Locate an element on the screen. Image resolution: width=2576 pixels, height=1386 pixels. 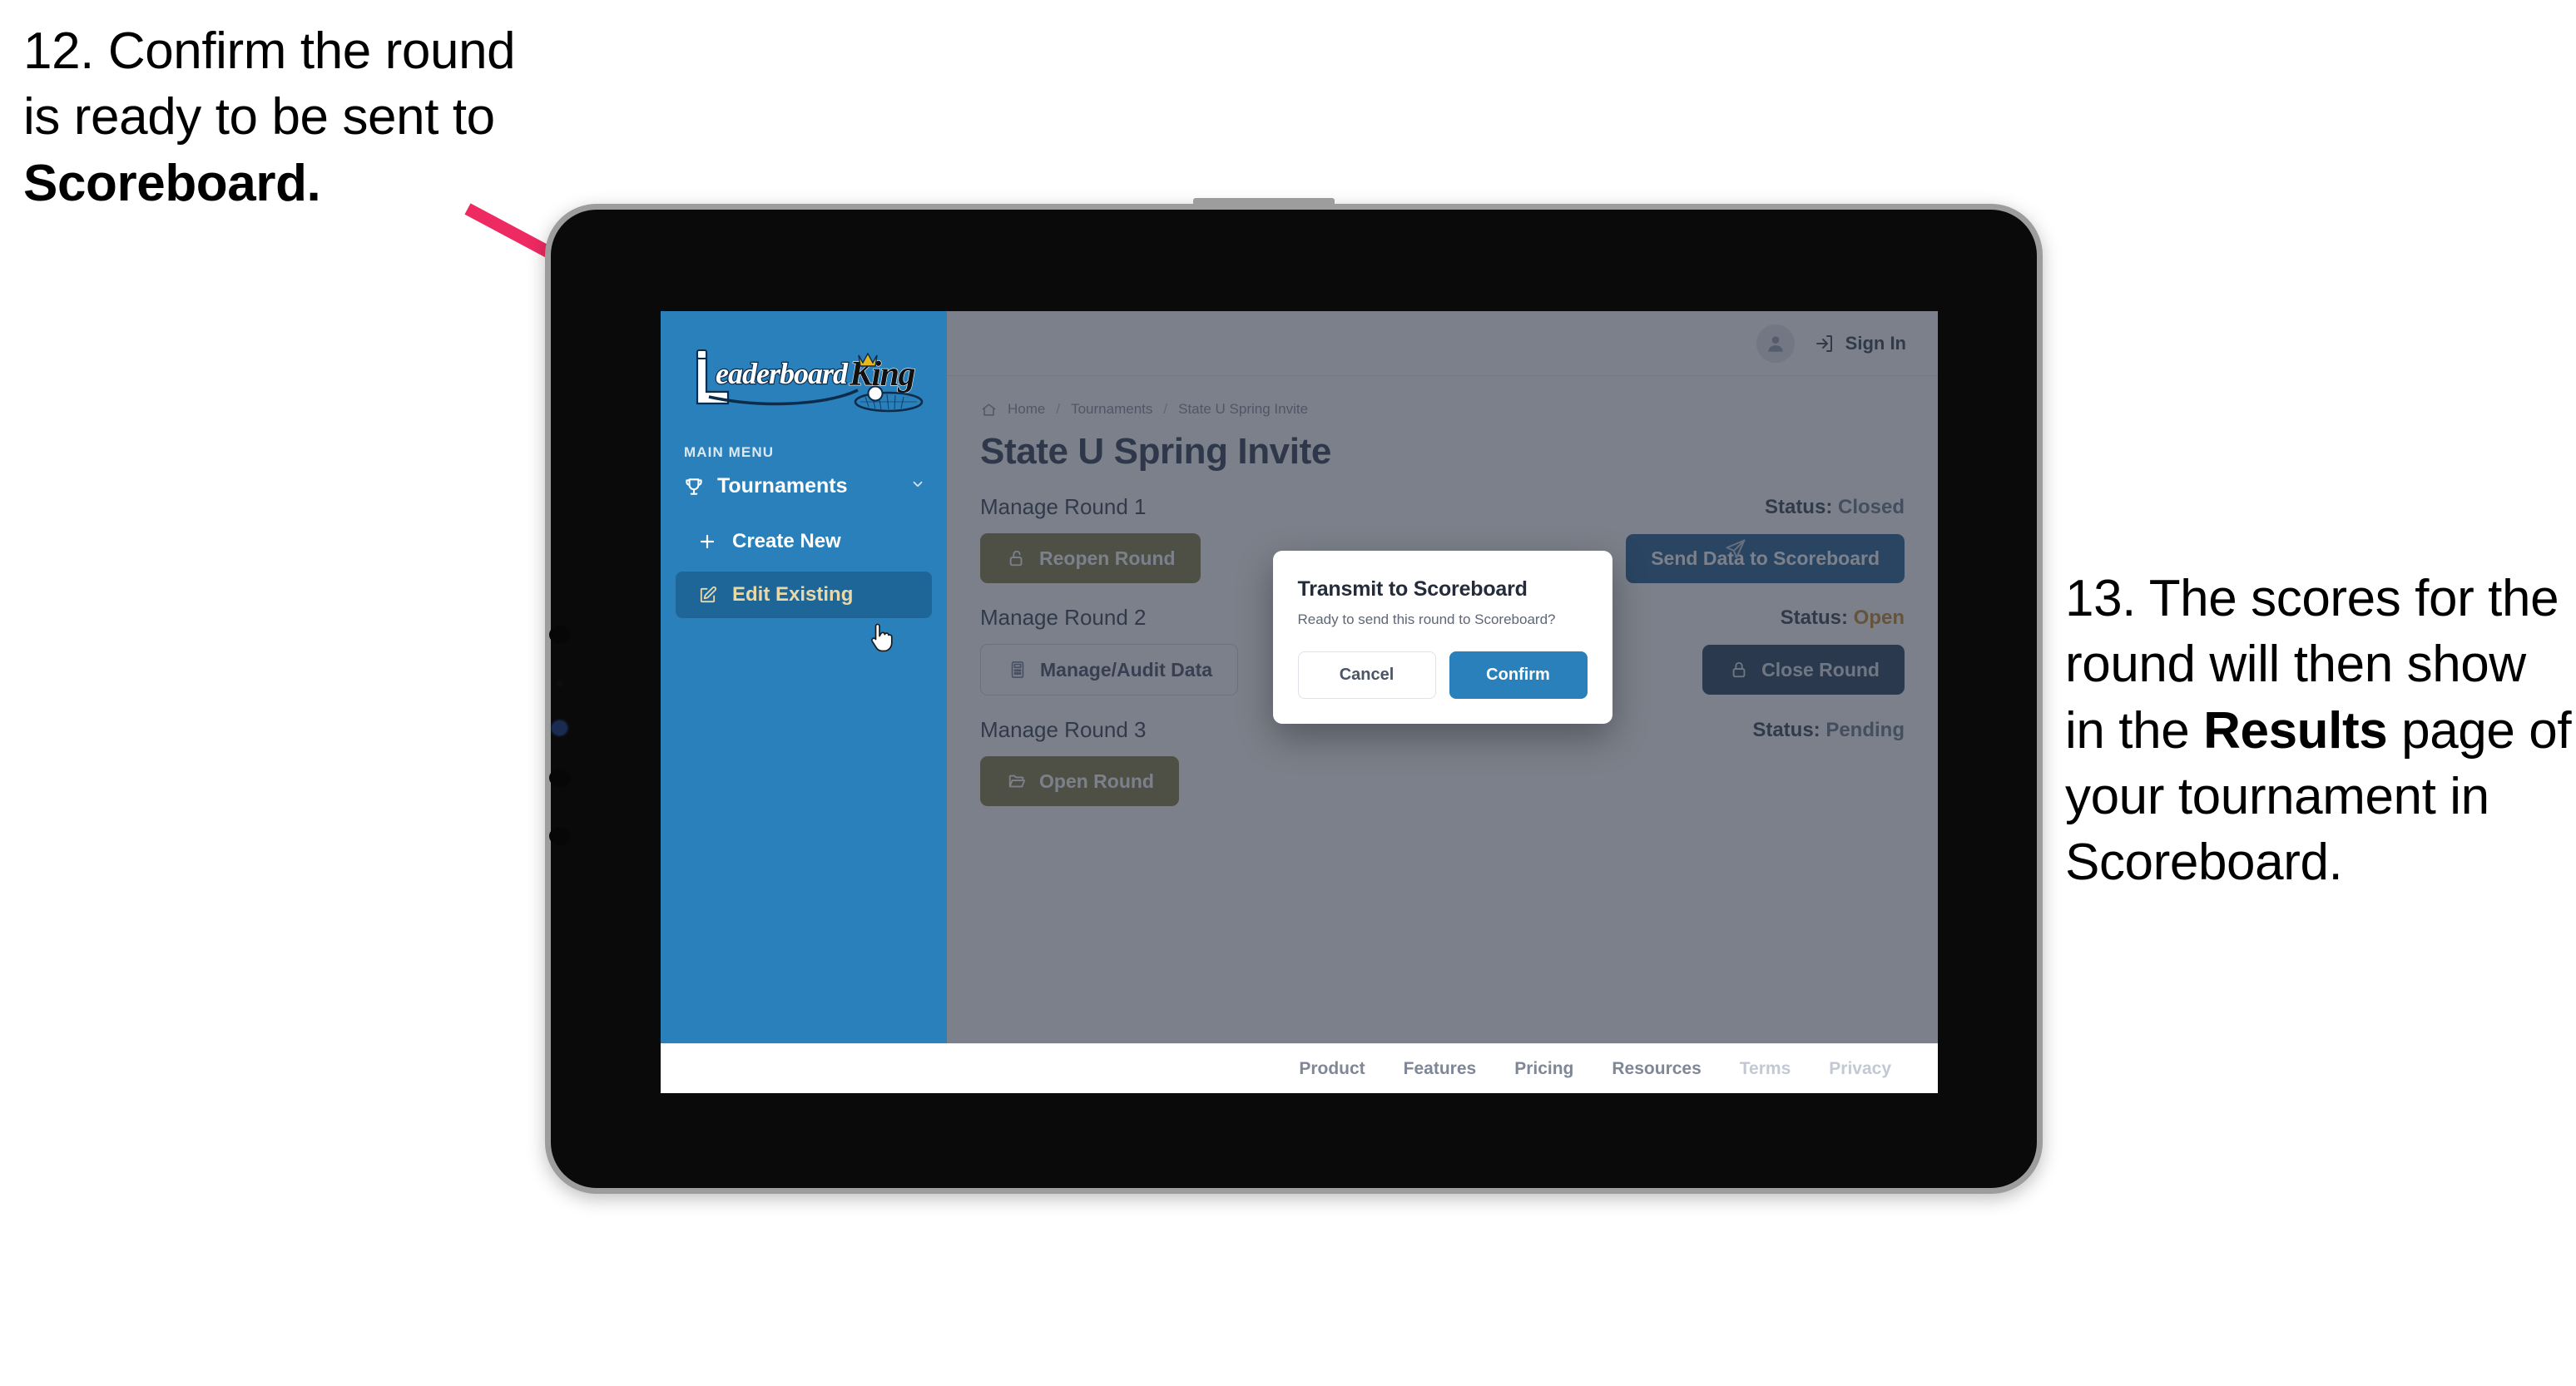
footer-link-privacy: Privacy is located at coordinates (1860, 1069).